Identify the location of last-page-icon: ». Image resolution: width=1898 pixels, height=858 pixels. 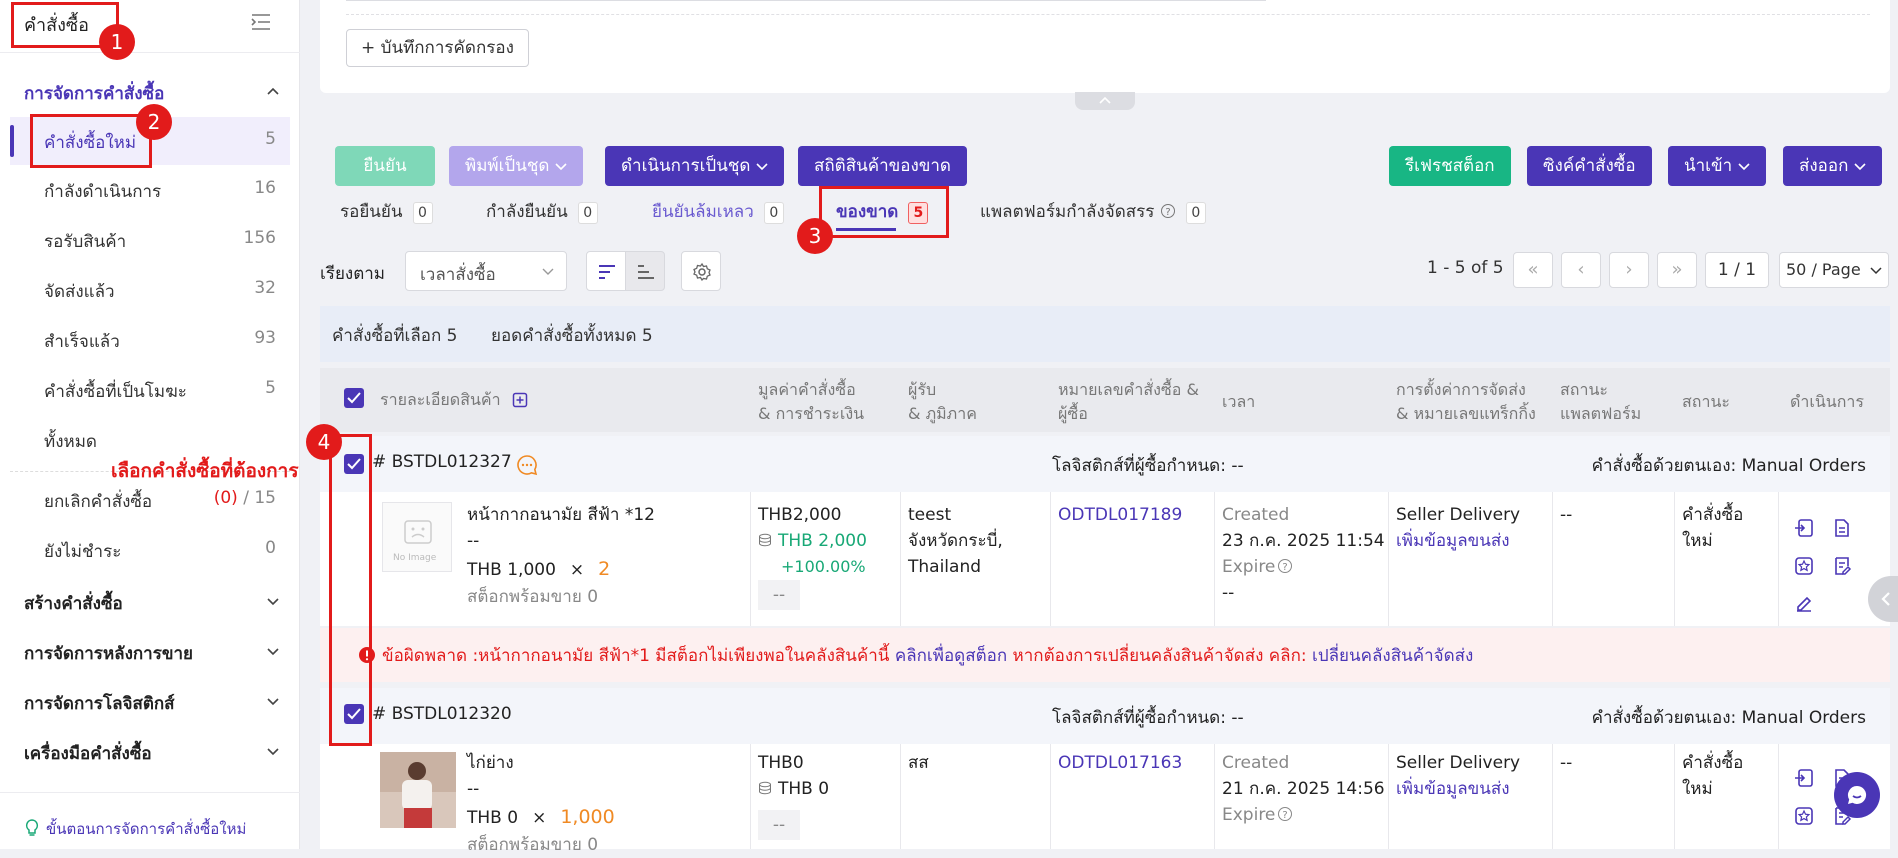
(1677, 269).